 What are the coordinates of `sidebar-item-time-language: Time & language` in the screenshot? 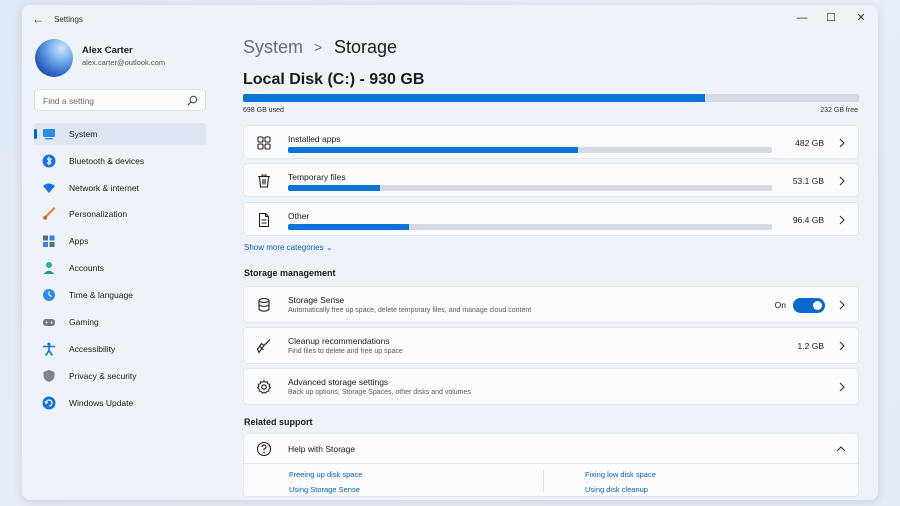 It's located at (120, 295).